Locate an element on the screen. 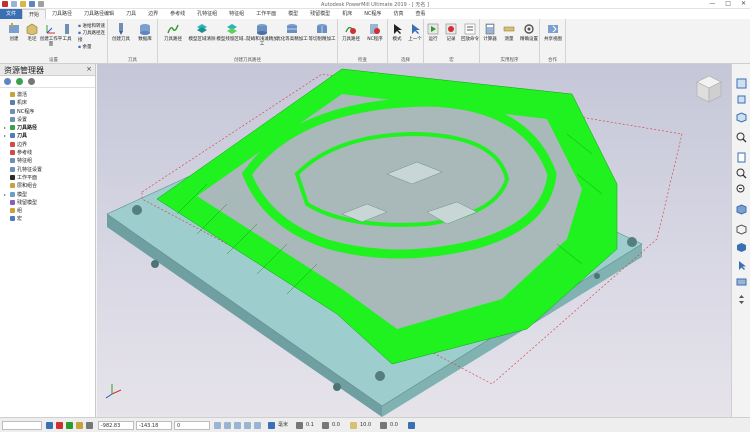  tree-item: ▸ 模型 is located at coordinates (47, 195).